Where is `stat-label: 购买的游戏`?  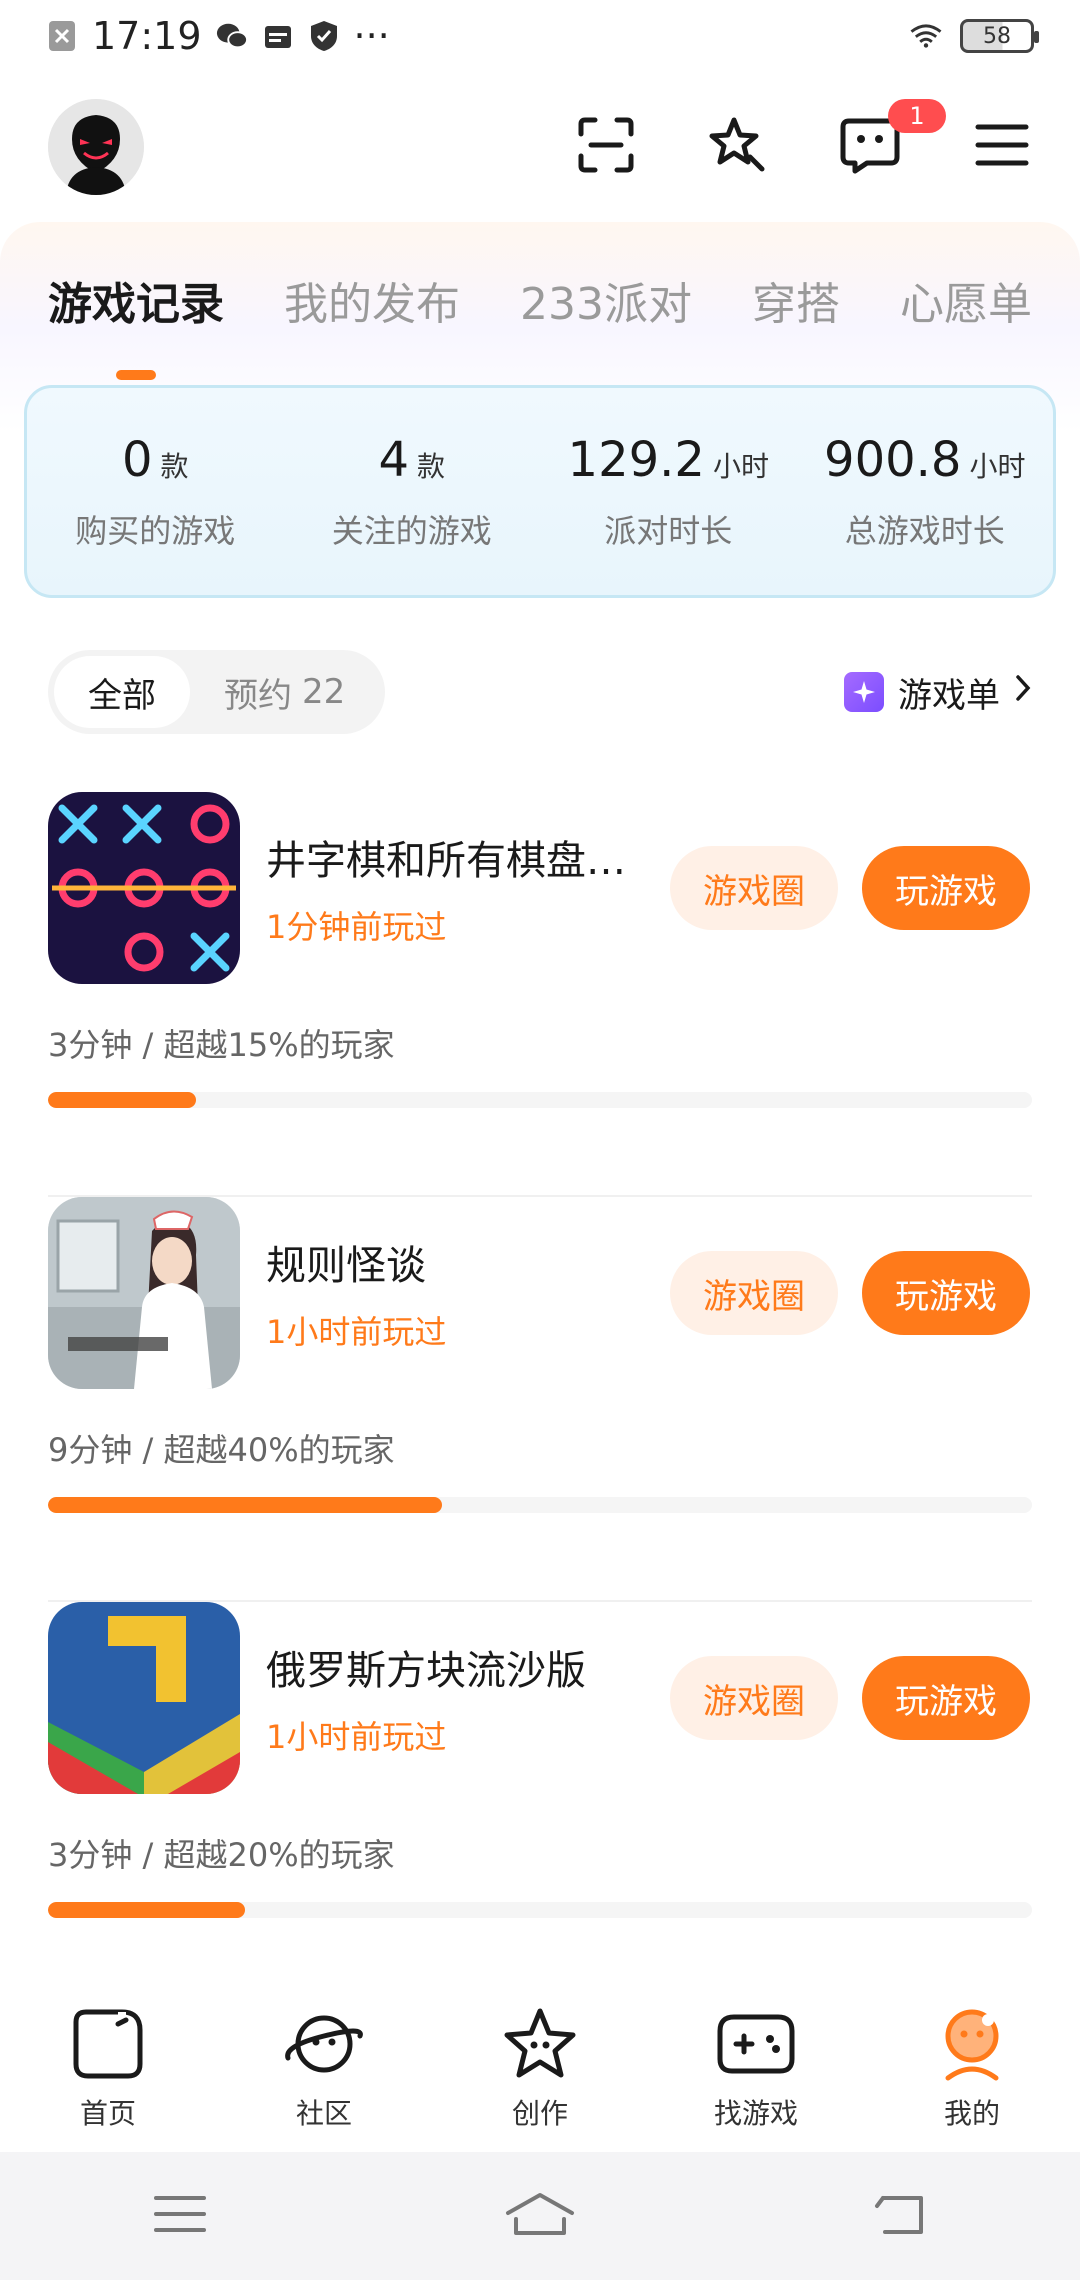
stat-label: 购买的游戏 is located at coordinates (155, 530).